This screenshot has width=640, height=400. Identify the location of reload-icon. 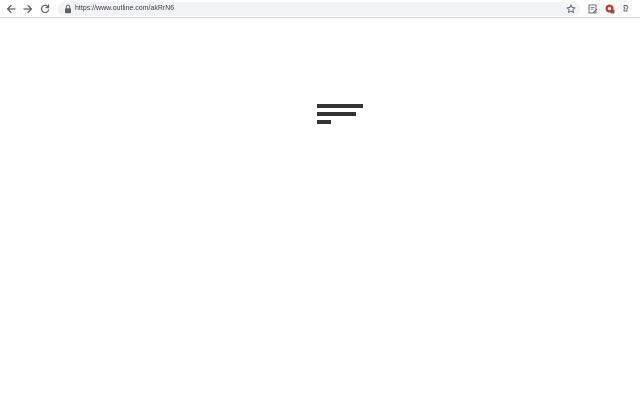
(45, 9).